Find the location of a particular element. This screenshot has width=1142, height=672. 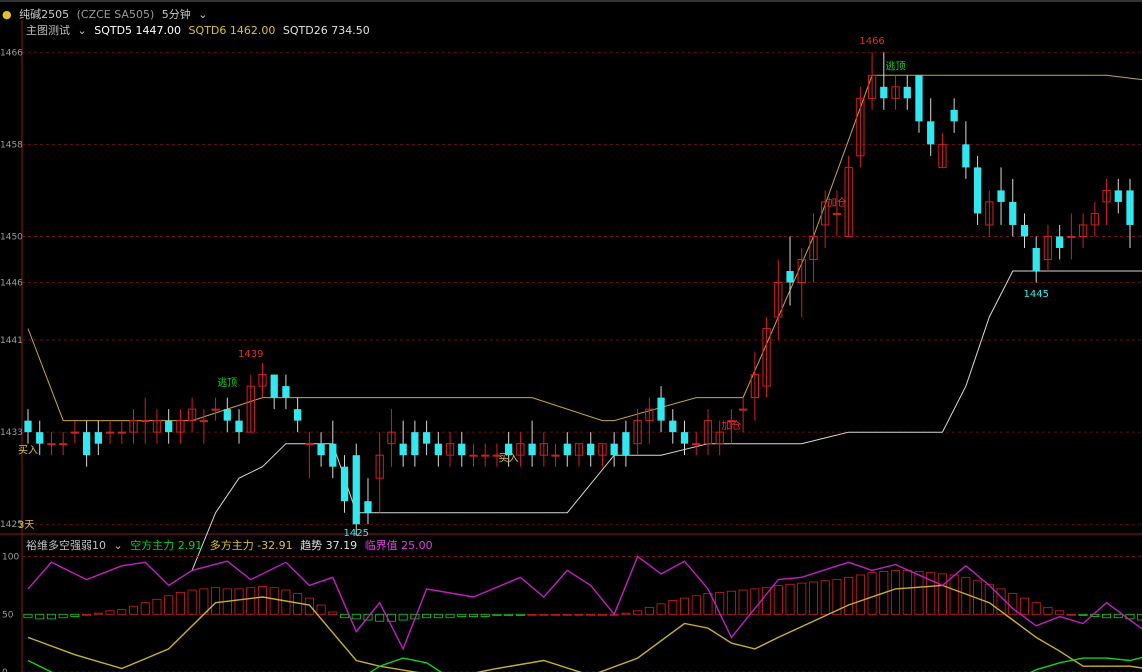

period-selector: 5分钟 is located at coordinates (176, 14).